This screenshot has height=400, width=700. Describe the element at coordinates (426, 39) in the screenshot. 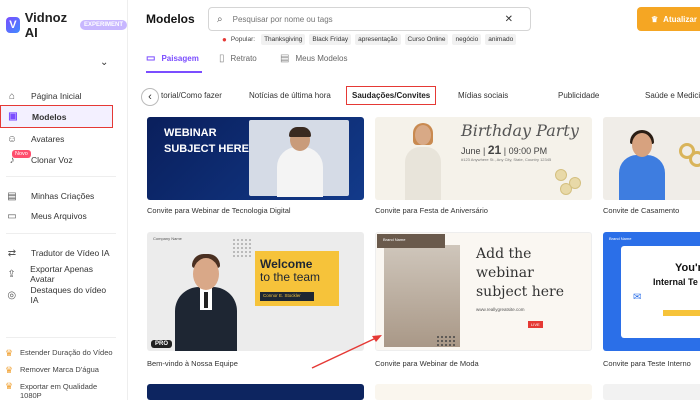

I see `tag-chip: Curso Online` at that location.